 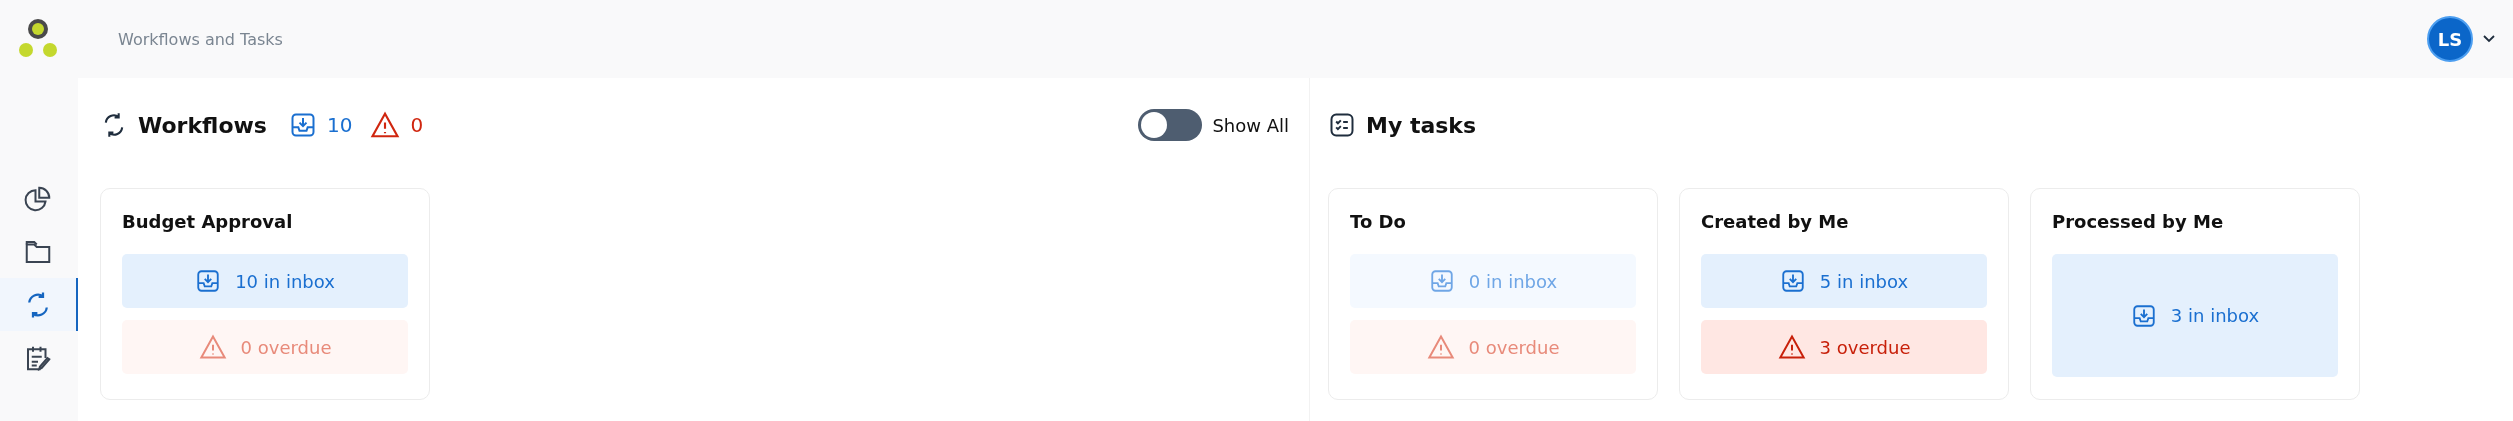 What do you see at coordinates (2195, 315) in the screenshot?
I see `inbox-tile: 3 in inbox` at bounding box center [2195, 315].